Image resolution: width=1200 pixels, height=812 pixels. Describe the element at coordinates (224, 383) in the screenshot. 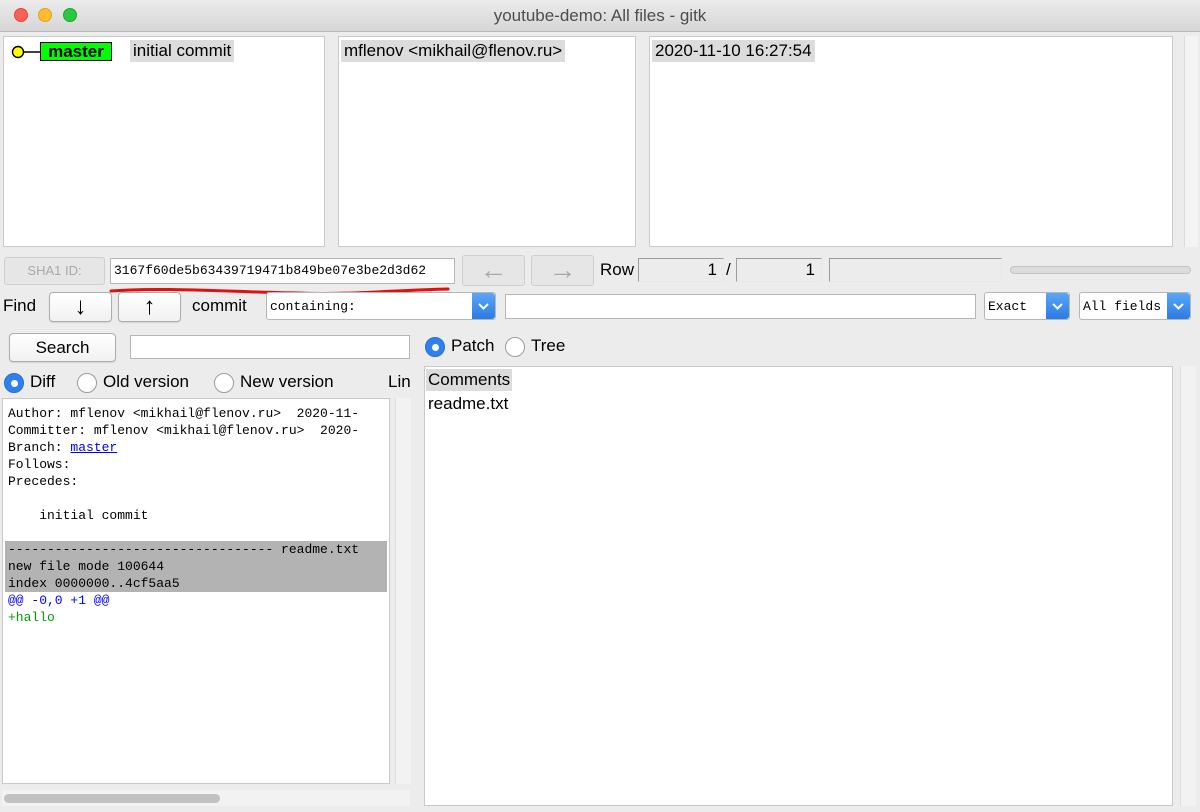

I see `new-version-radio` at that location.